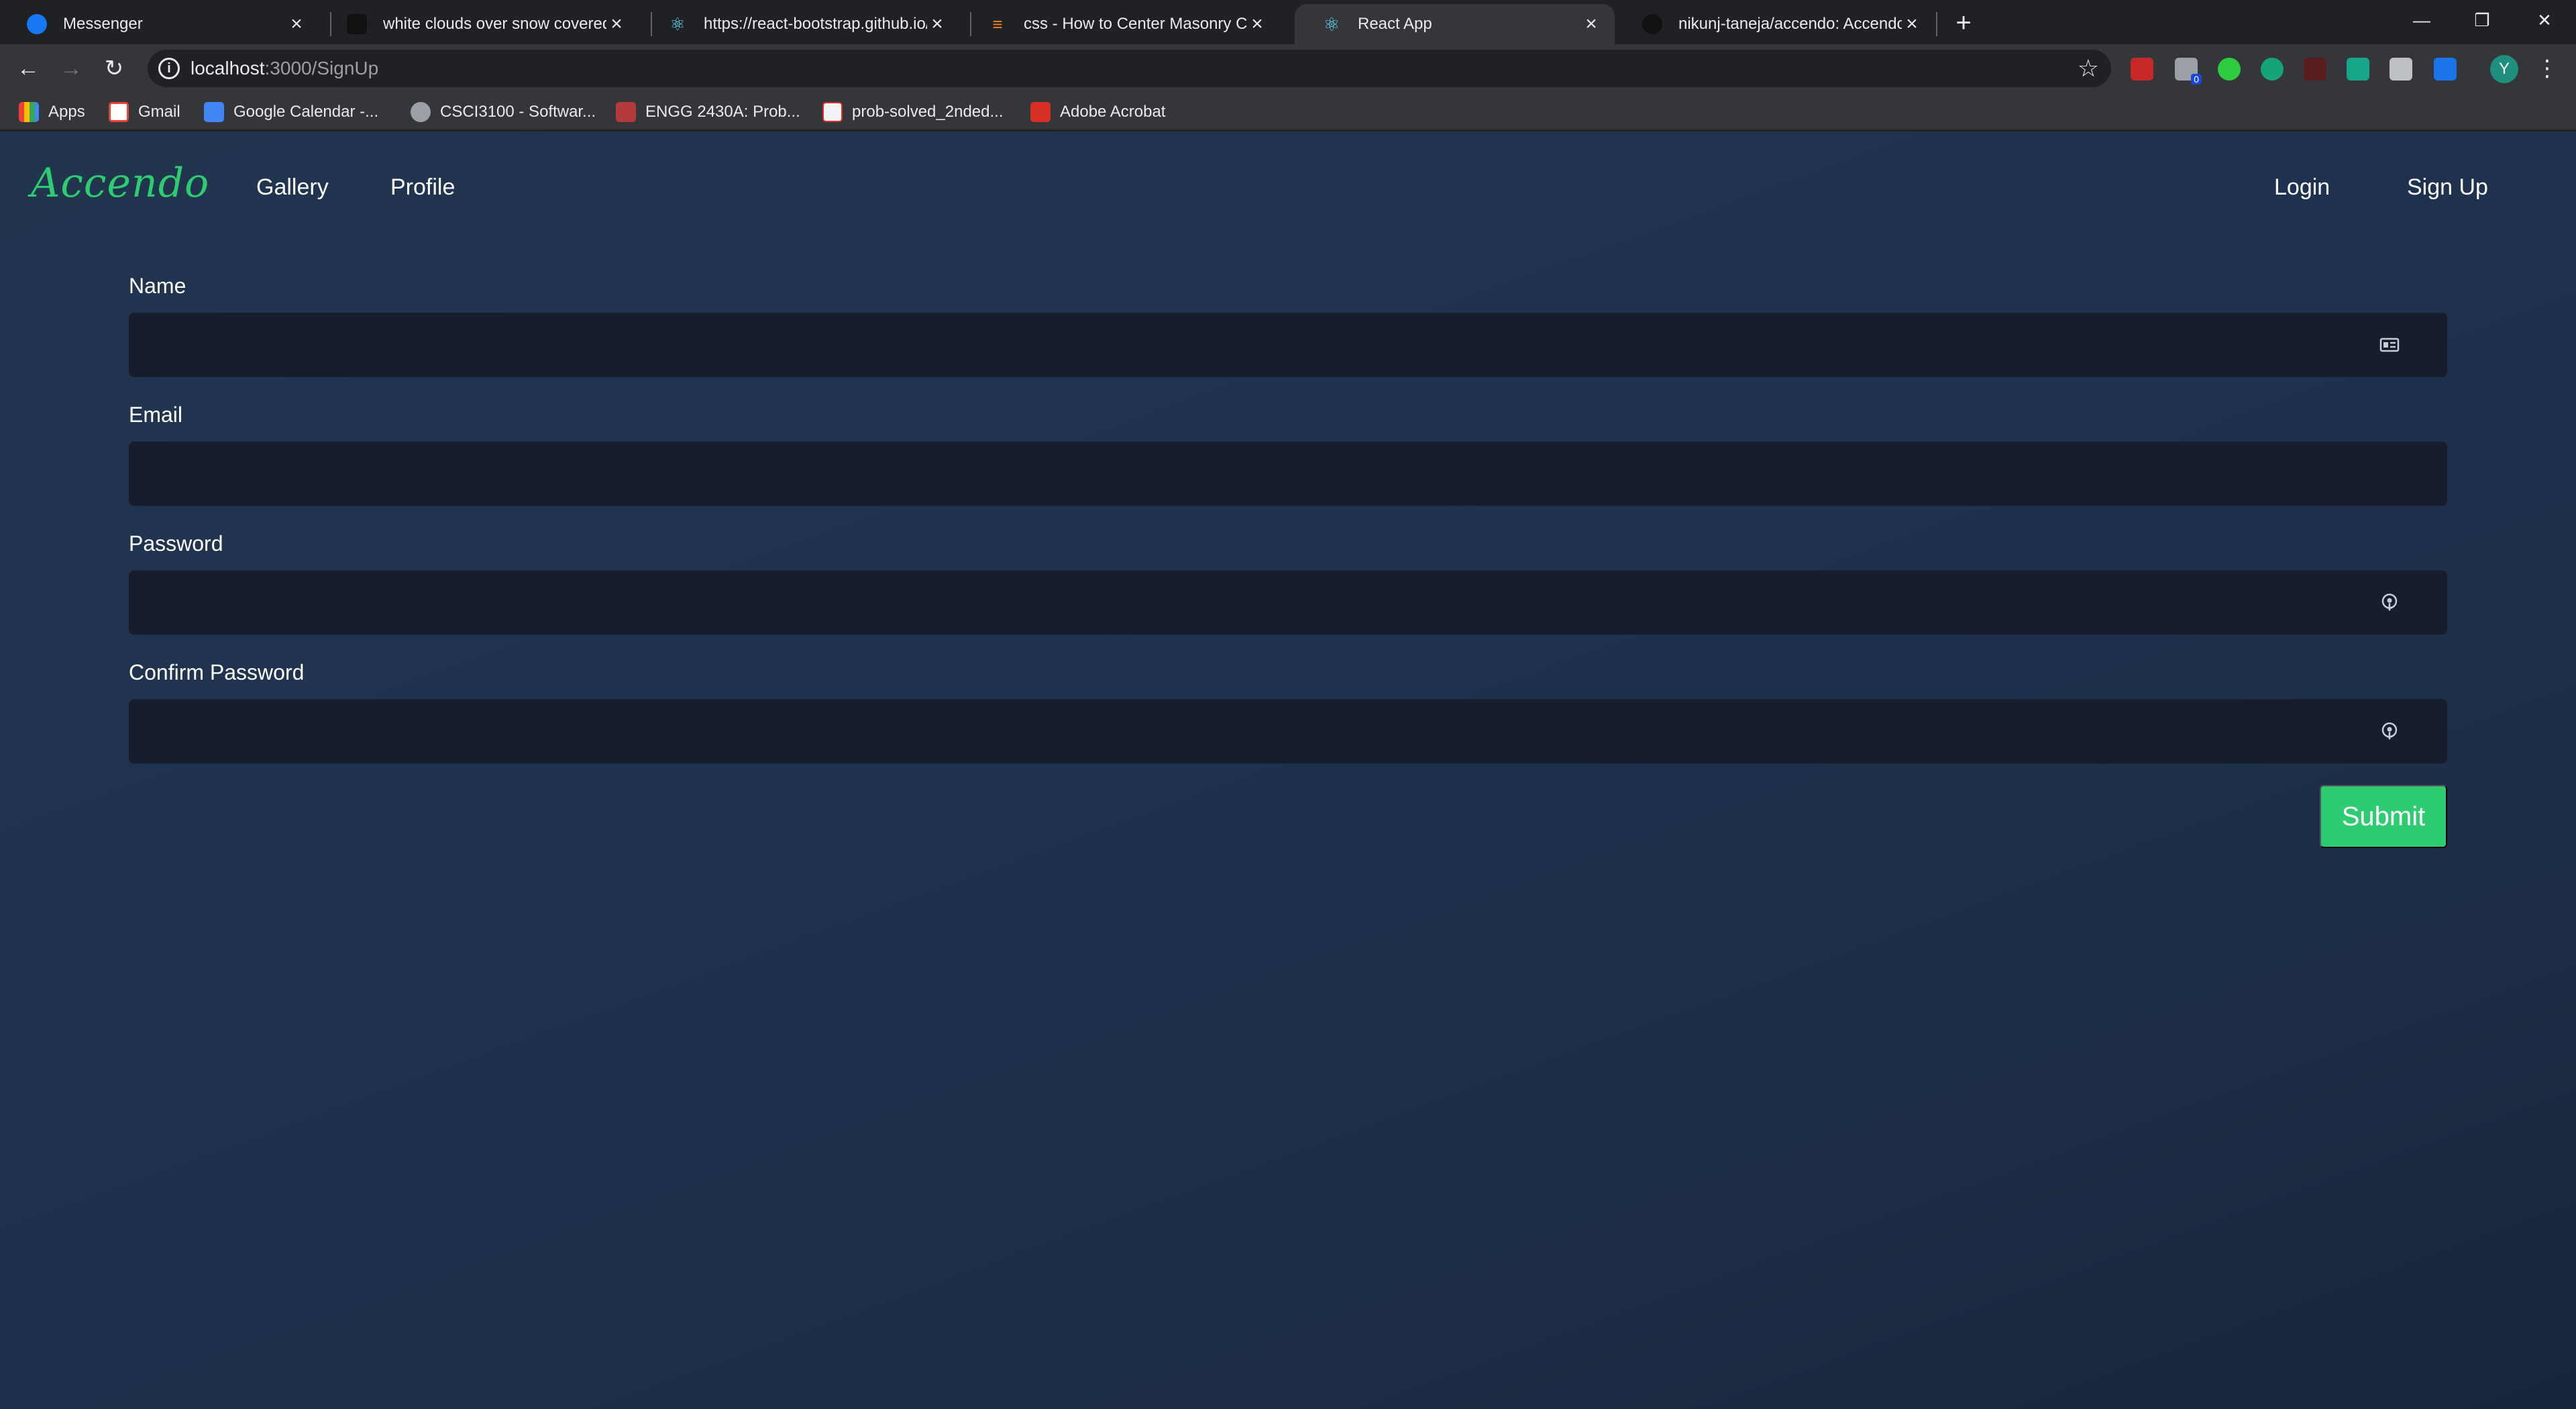  I want to click on messenger-icon, so click(37, 24).